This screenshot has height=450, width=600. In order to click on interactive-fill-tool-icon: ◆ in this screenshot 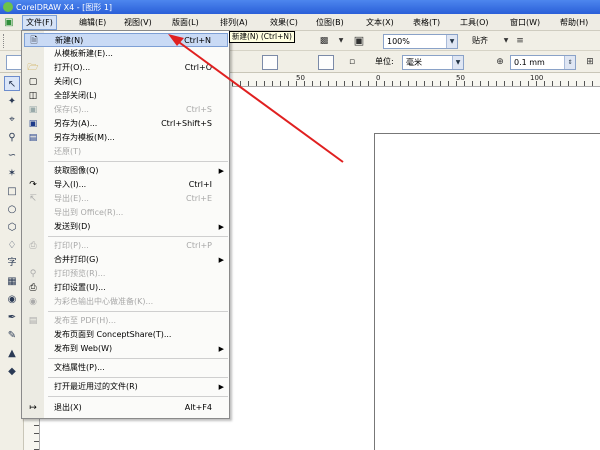, I will do `click(12, 371)`.